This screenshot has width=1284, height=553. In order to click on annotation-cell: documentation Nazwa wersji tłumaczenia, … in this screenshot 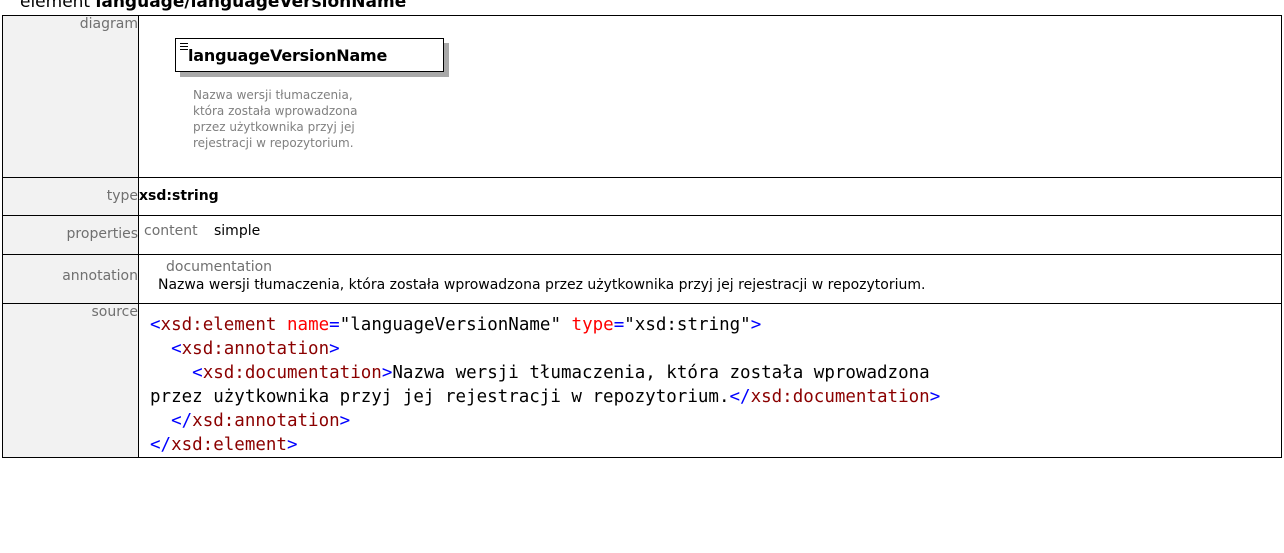, I will do `click(710, 279)`.